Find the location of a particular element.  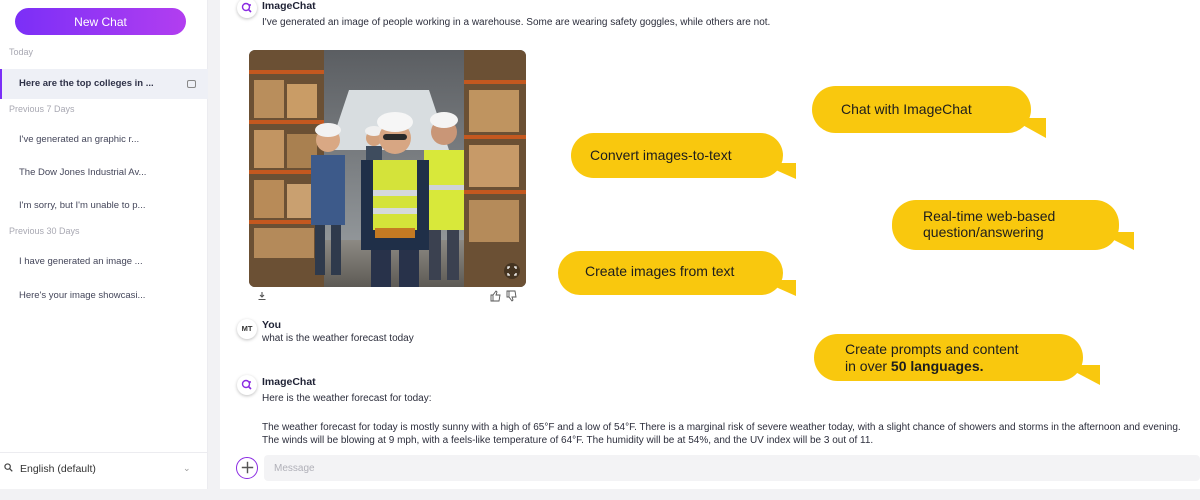

callout-create-images: Create images from text is located at coordinates (670, 273).